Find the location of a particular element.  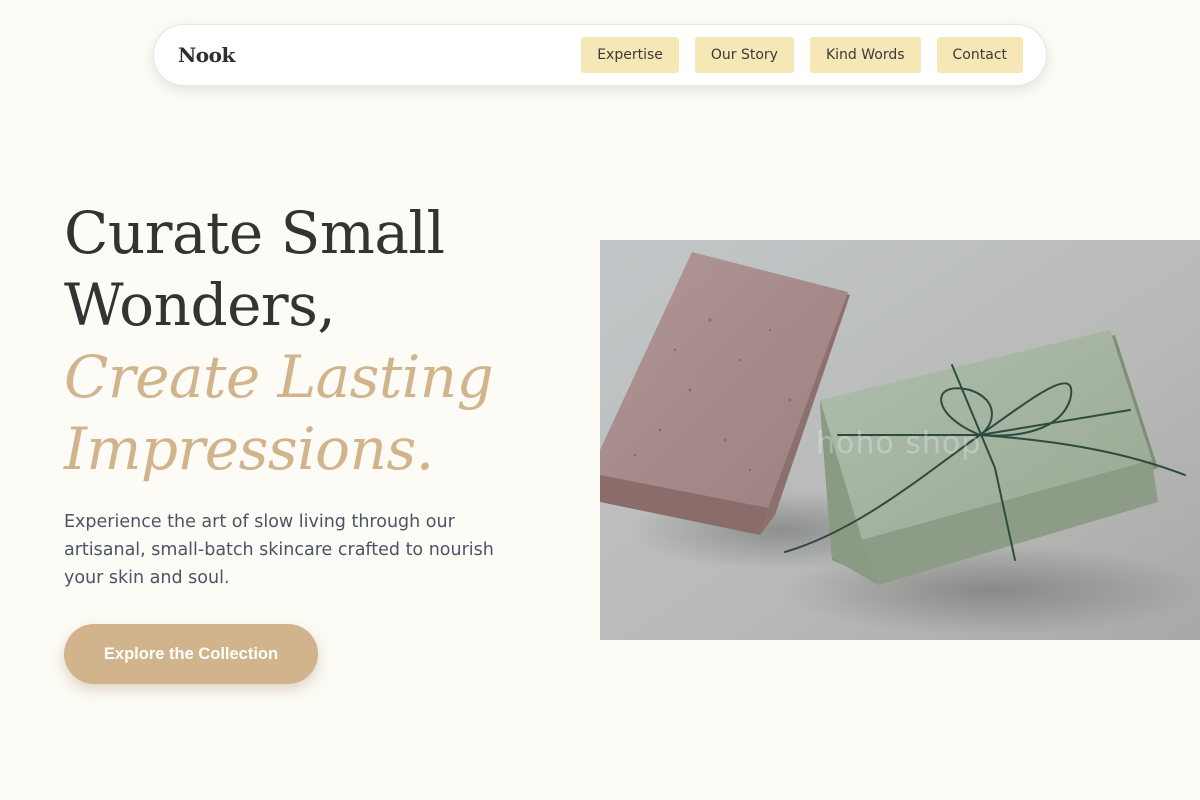

nav-link-our-story: Our Story is located at coordinates (744, 55).